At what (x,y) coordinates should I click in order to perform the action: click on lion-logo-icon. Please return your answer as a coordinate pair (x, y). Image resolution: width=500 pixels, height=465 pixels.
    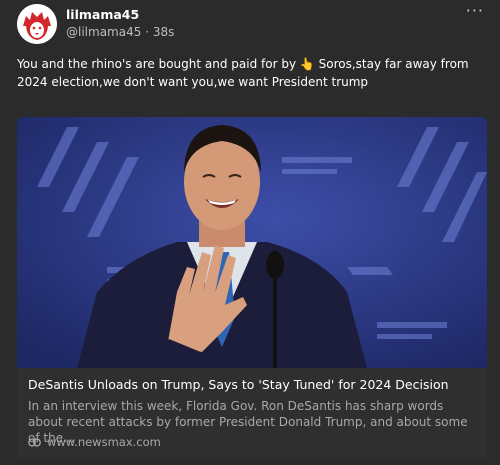
    Looking at the image, I should click on (37, 24).